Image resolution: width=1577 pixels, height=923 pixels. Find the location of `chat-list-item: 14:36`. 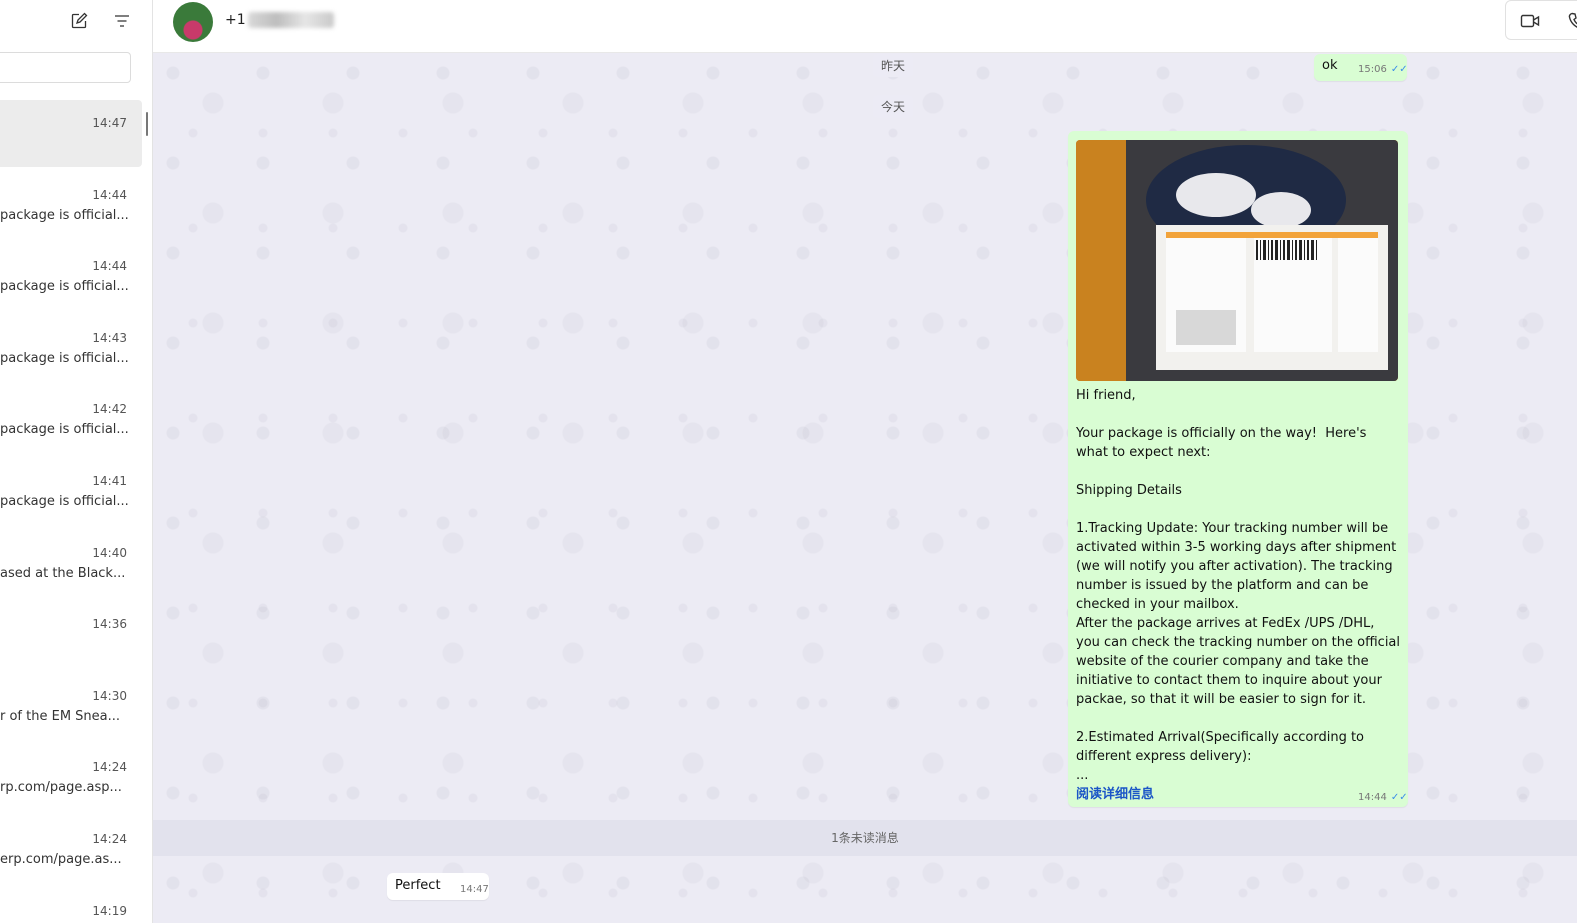

chat-list-item: 14:36 is located at coordinates (71, 637).